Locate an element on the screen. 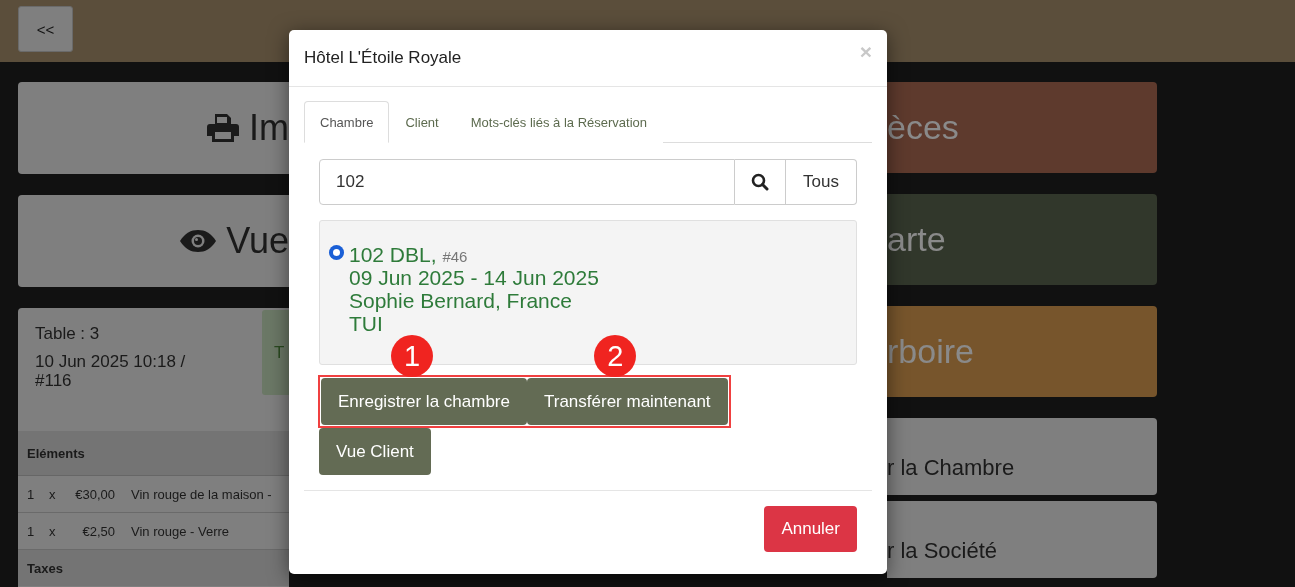 Image resolution: width=1295 pixels, height=587 pixels. modal-title: Hôtel L'Étoile Royale is located at coordinates (383, 58).